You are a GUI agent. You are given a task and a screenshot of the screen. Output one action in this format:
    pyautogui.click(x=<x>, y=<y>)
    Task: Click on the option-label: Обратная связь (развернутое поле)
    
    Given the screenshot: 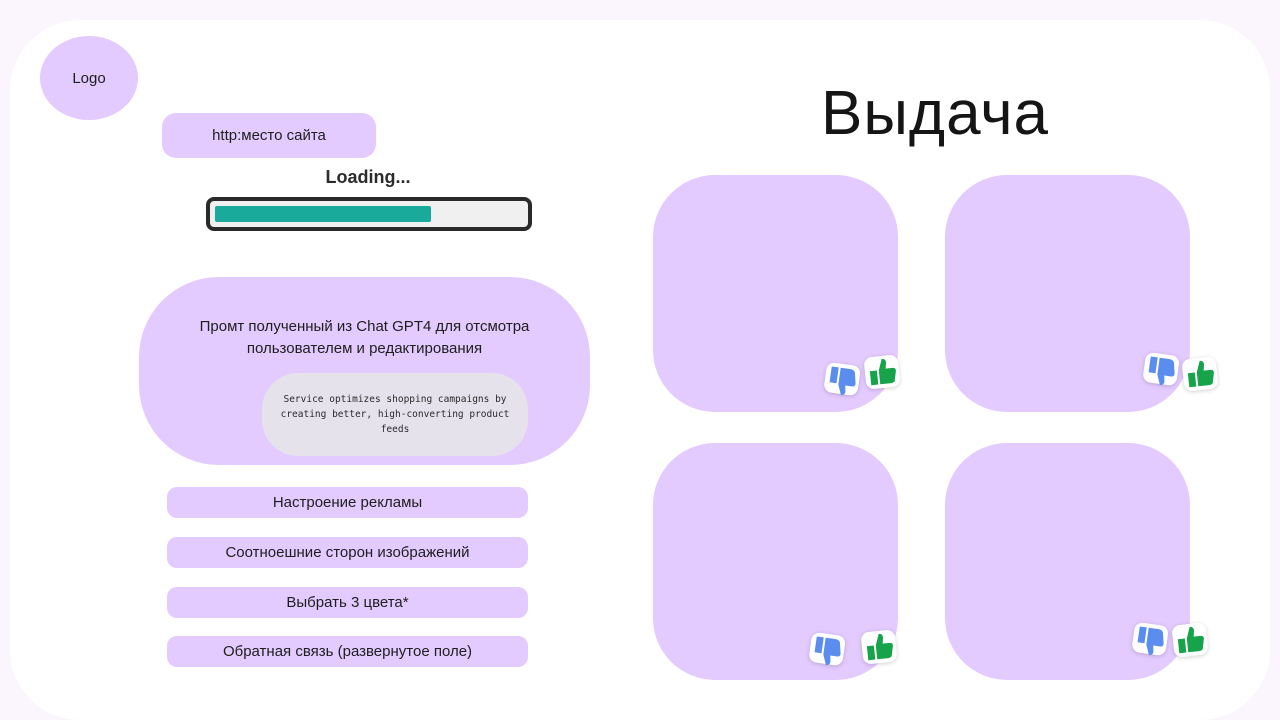 What is the action you would take?
    pyautogui.click(x=347, y=651)
    